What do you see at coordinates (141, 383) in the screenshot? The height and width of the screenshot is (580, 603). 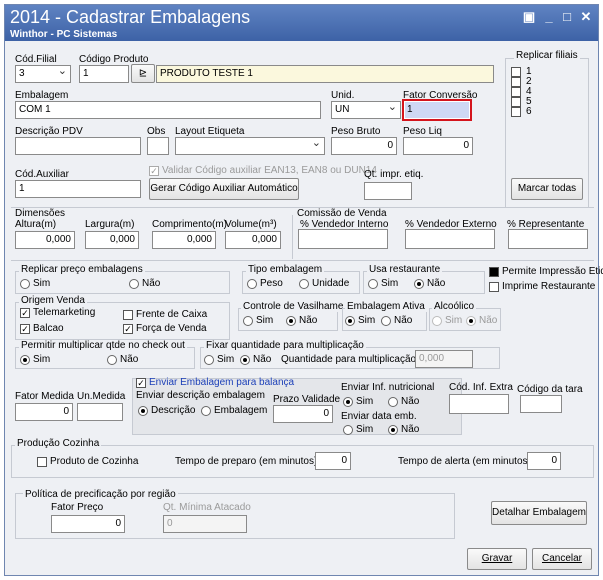 I see `enviar-balanca-checkbox` at bounding box center [141, 383].